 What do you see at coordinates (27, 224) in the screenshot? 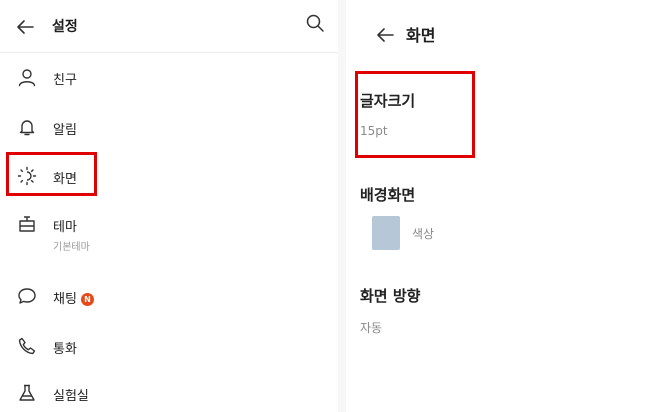
I see `theme-icon` at bounding box center [27, 224].